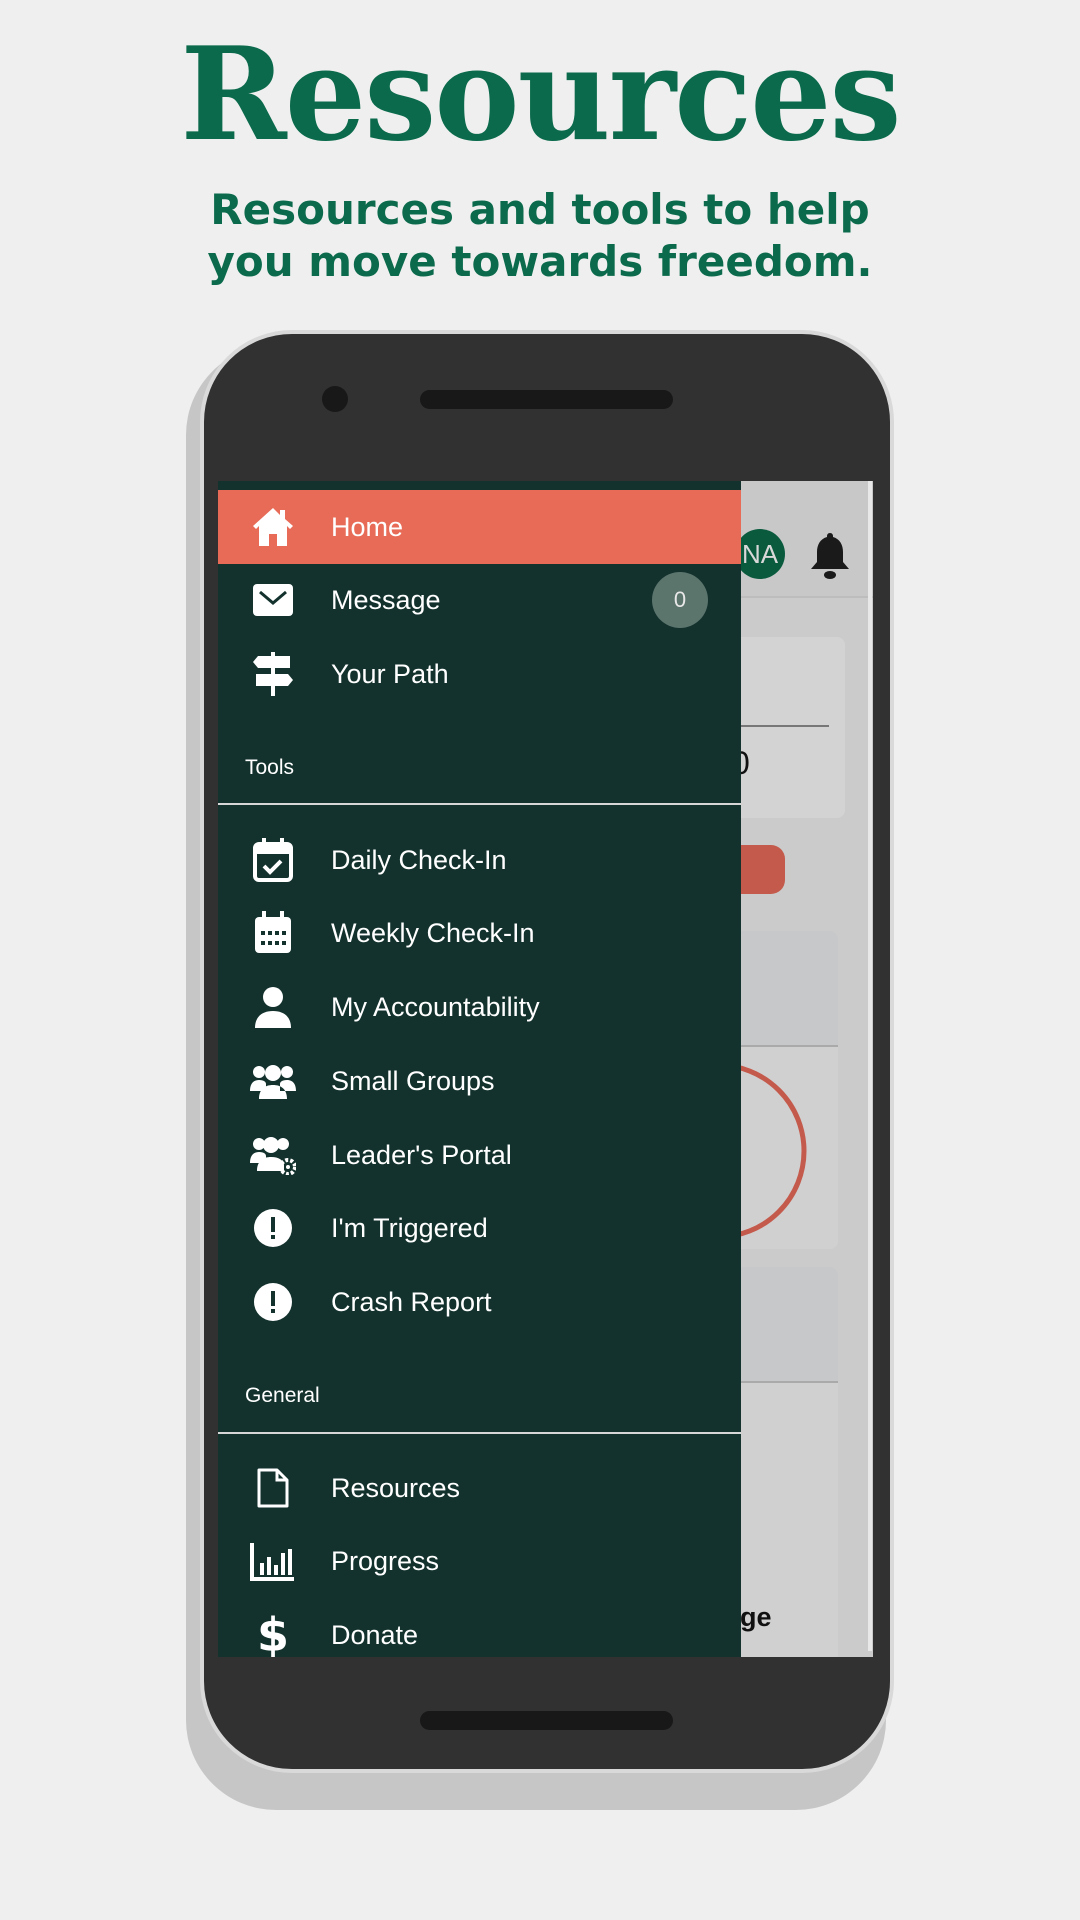  I want to click on drawer-item-crash-report: Crash Report, so click(479, 1302).